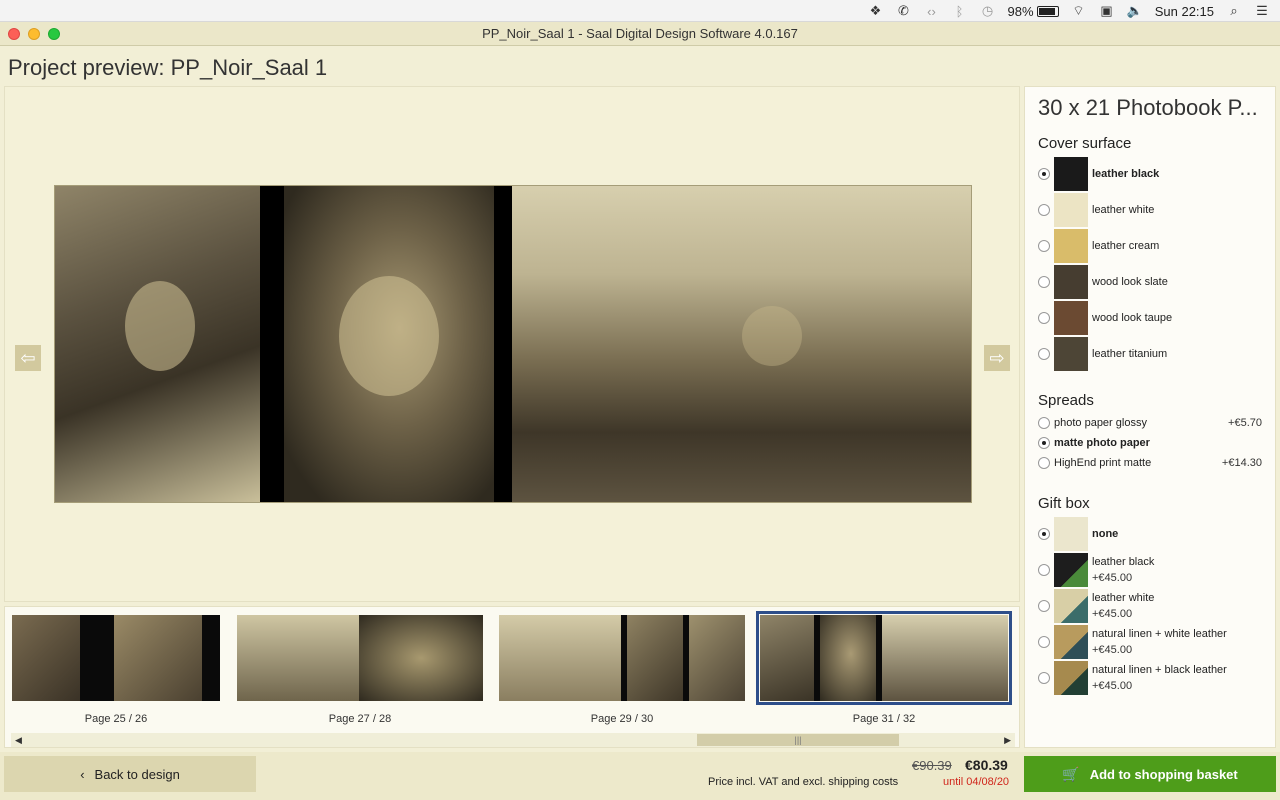  What do you see at coordinates (1150, 423) in the screenshot?
I see `spreads-option-photo-paper-glossy: photo paper glossy +€5.70` at bounding box center [1150, 423].